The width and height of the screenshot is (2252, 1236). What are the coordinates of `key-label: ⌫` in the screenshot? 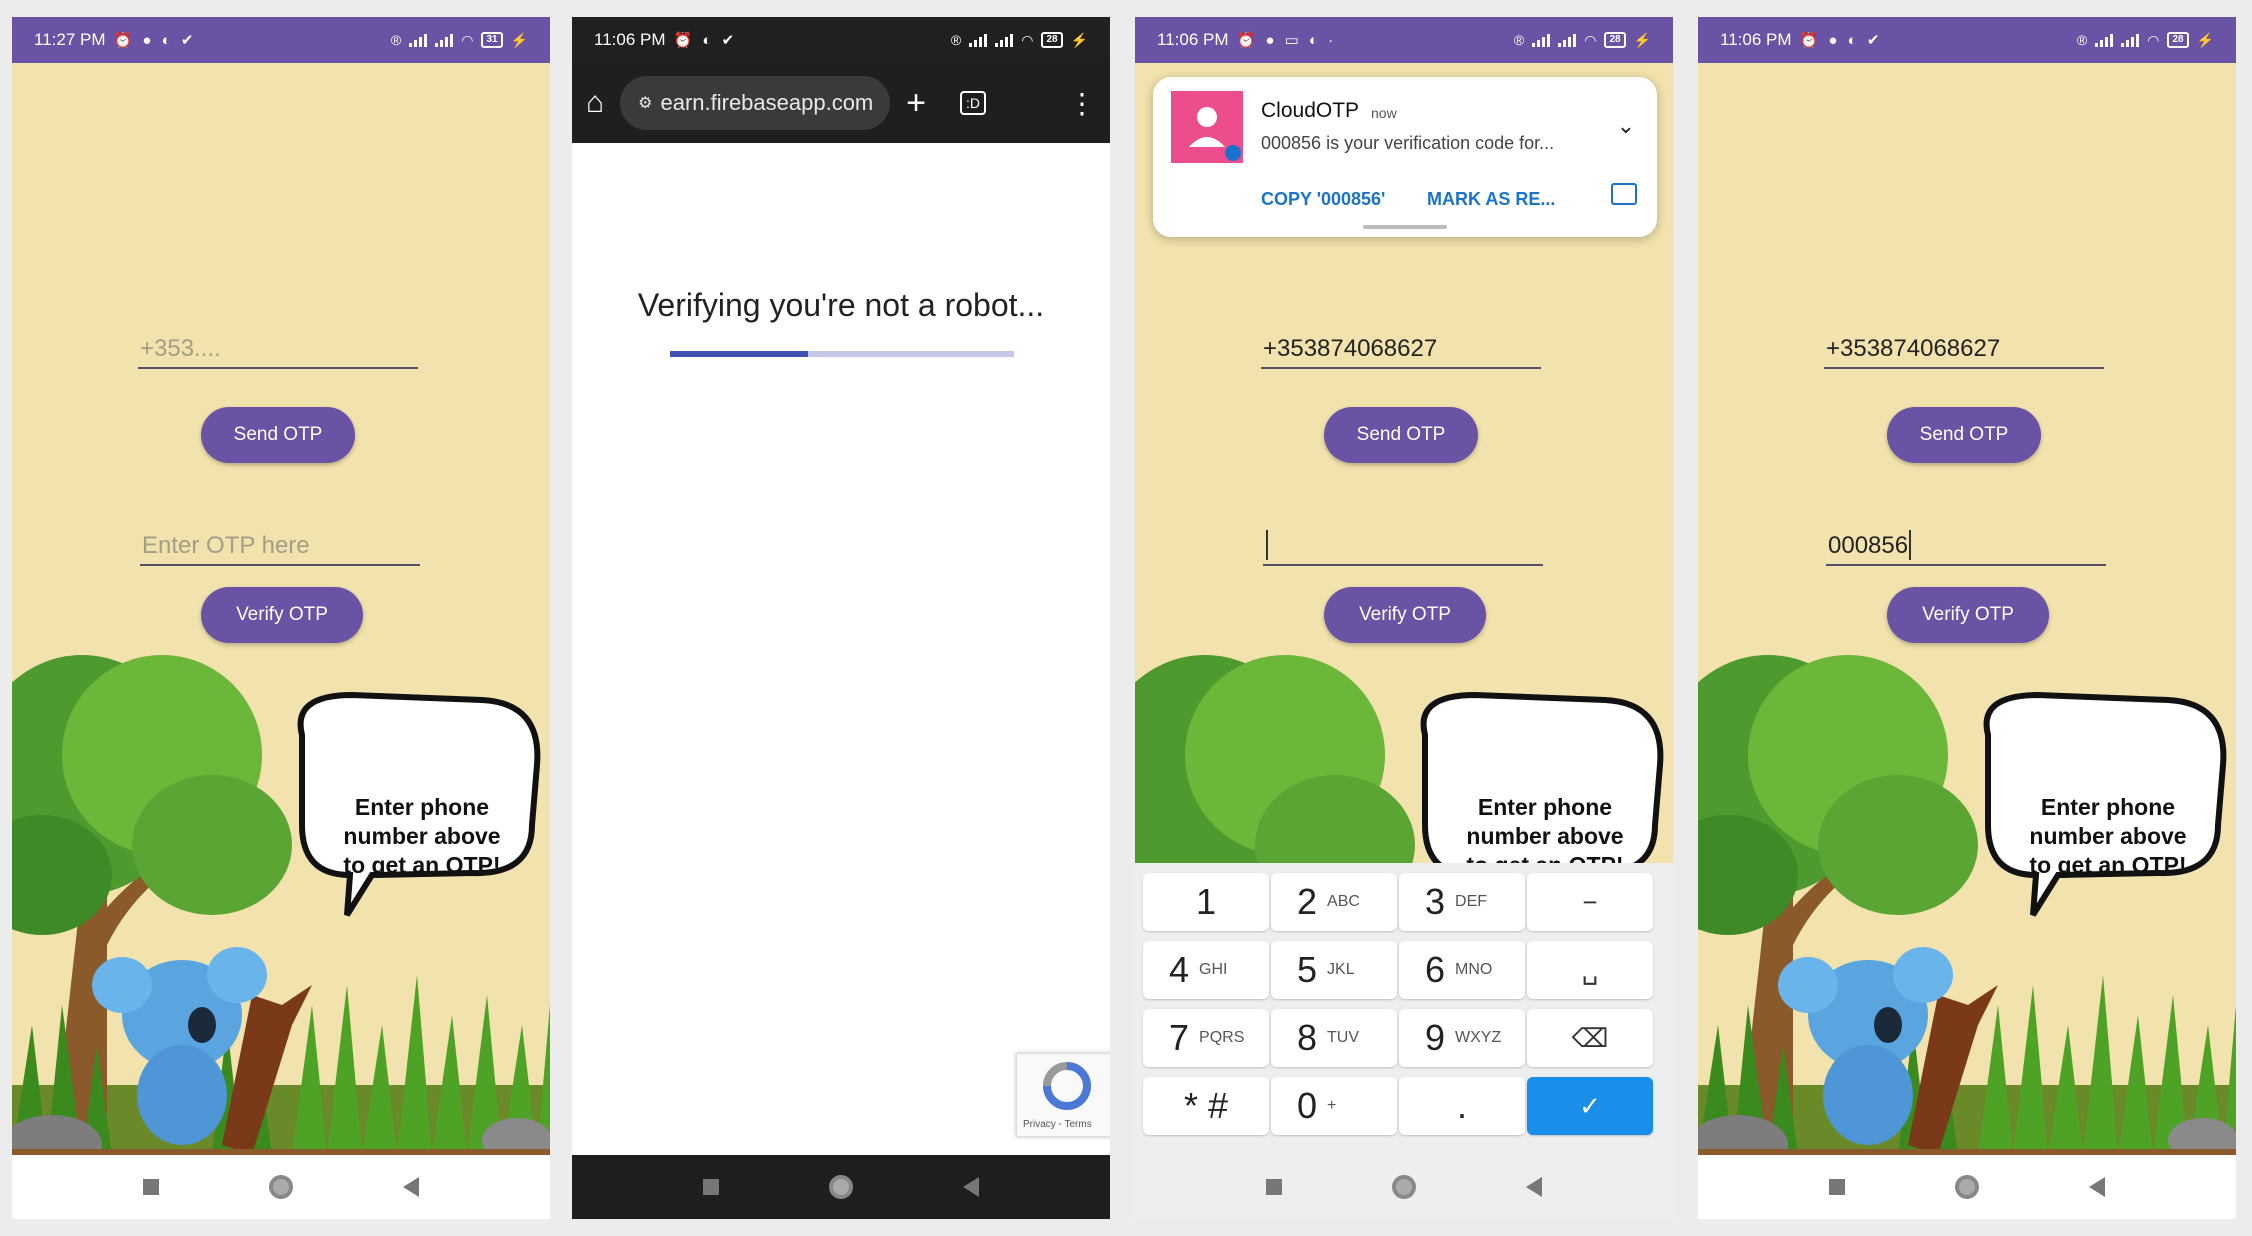 It's located at (1590, 1037).